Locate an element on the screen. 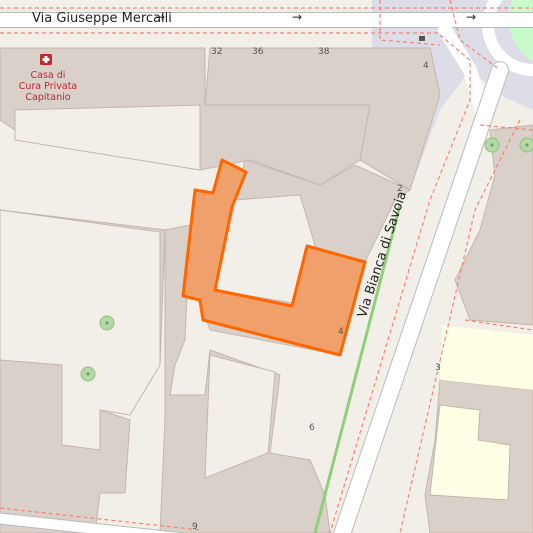 The image size is (533, 533). house-number: 32 is located at coordinates (217, 52).